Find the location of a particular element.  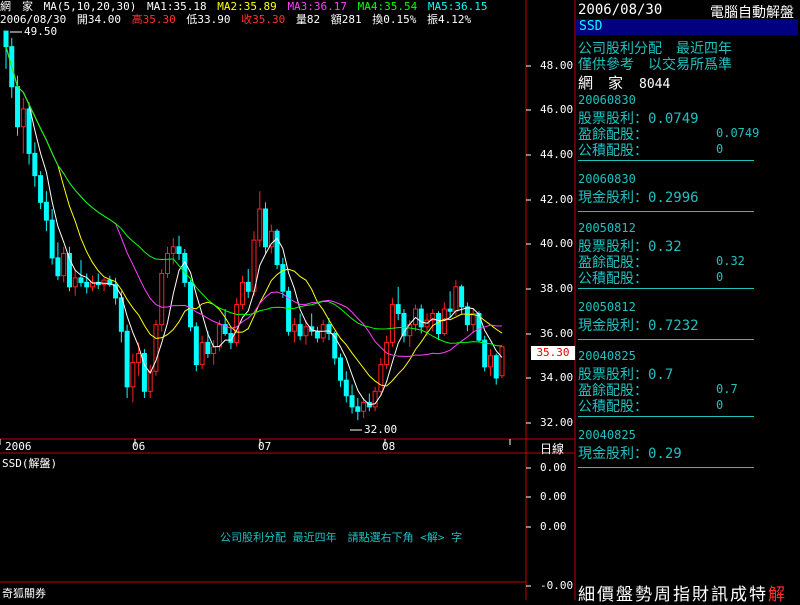

indicator-code: SSD is located at coordinates (687, 27).